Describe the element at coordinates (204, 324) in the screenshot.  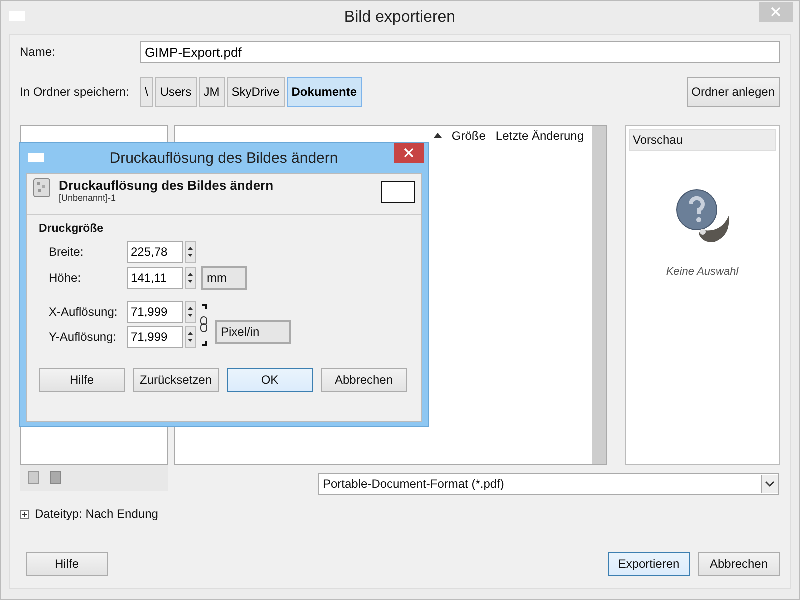
I see `chain-link-icon` at that location.